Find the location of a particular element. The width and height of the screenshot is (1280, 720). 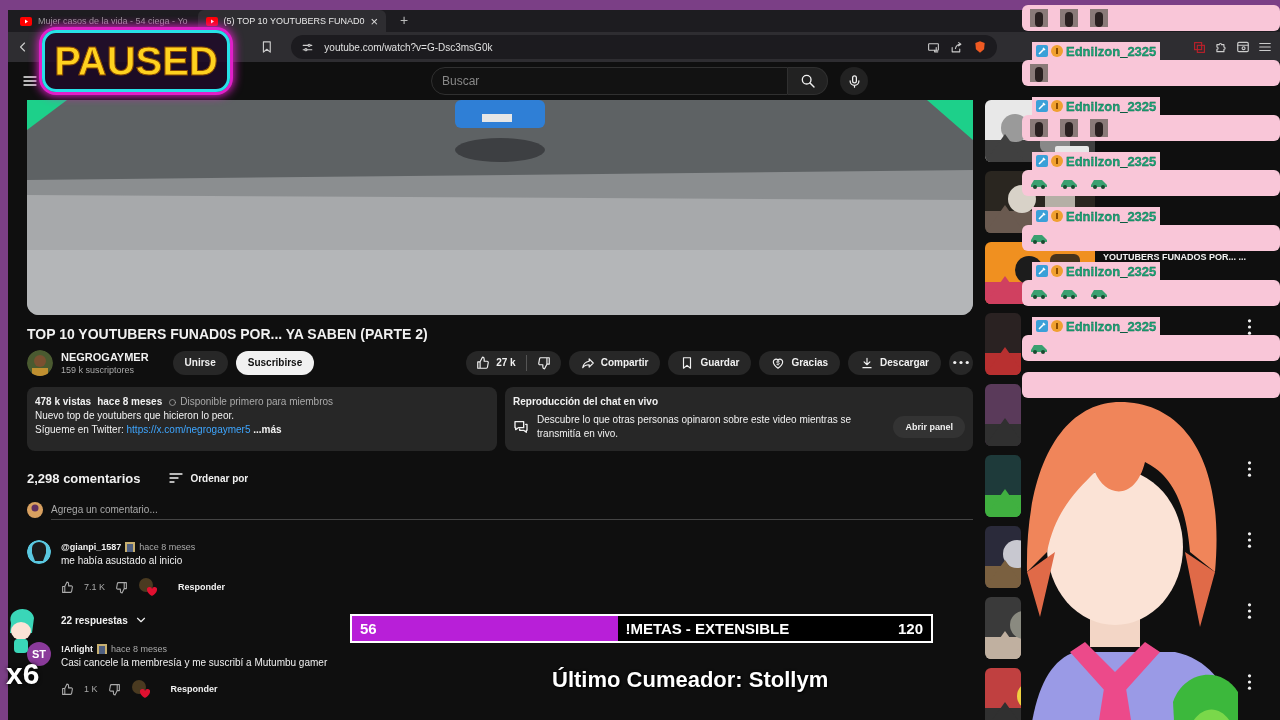

open-panel-button: Abrir panel is located at coordinates (929, 427).